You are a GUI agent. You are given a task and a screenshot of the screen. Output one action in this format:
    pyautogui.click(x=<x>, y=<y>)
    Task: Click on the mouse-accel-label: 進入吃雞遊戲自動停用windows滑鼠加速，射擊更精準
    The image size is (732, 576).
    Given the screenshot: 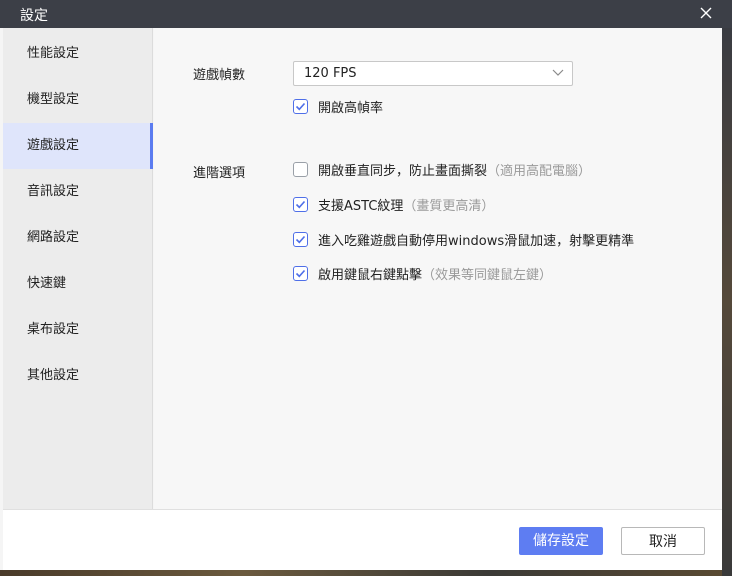 What is the action you would take?
    pyautogui.click(x=476, y=241)
    